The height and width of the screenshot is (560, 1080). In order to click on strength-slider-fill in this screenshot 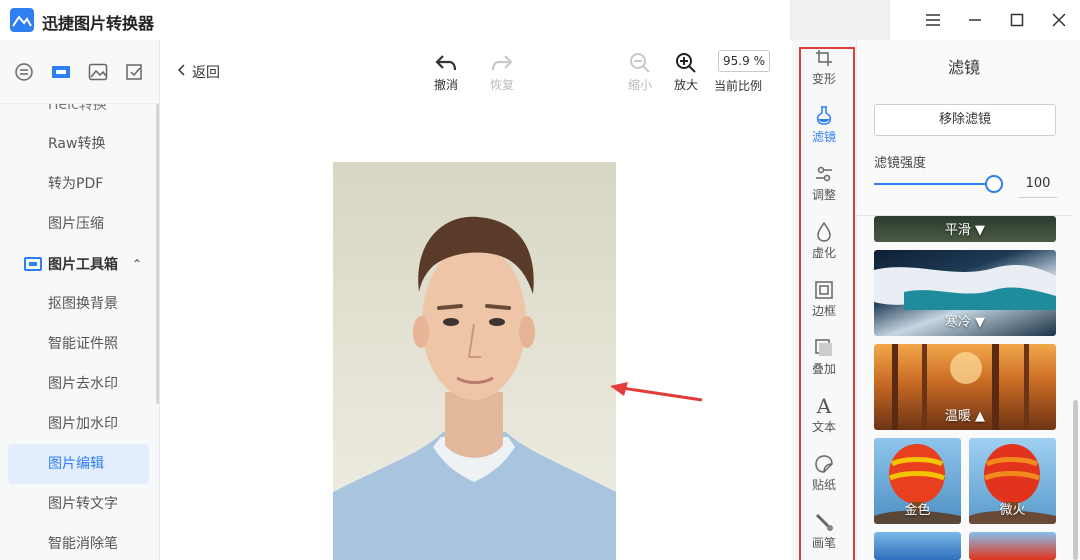, I will do `click(934, 184)`.